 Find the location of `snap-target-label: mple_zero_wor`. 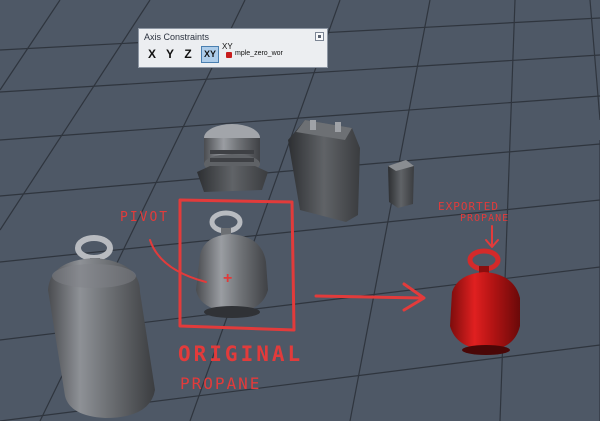

snap-target-label: mple_zero_wor is located at coordinates (259, 53).